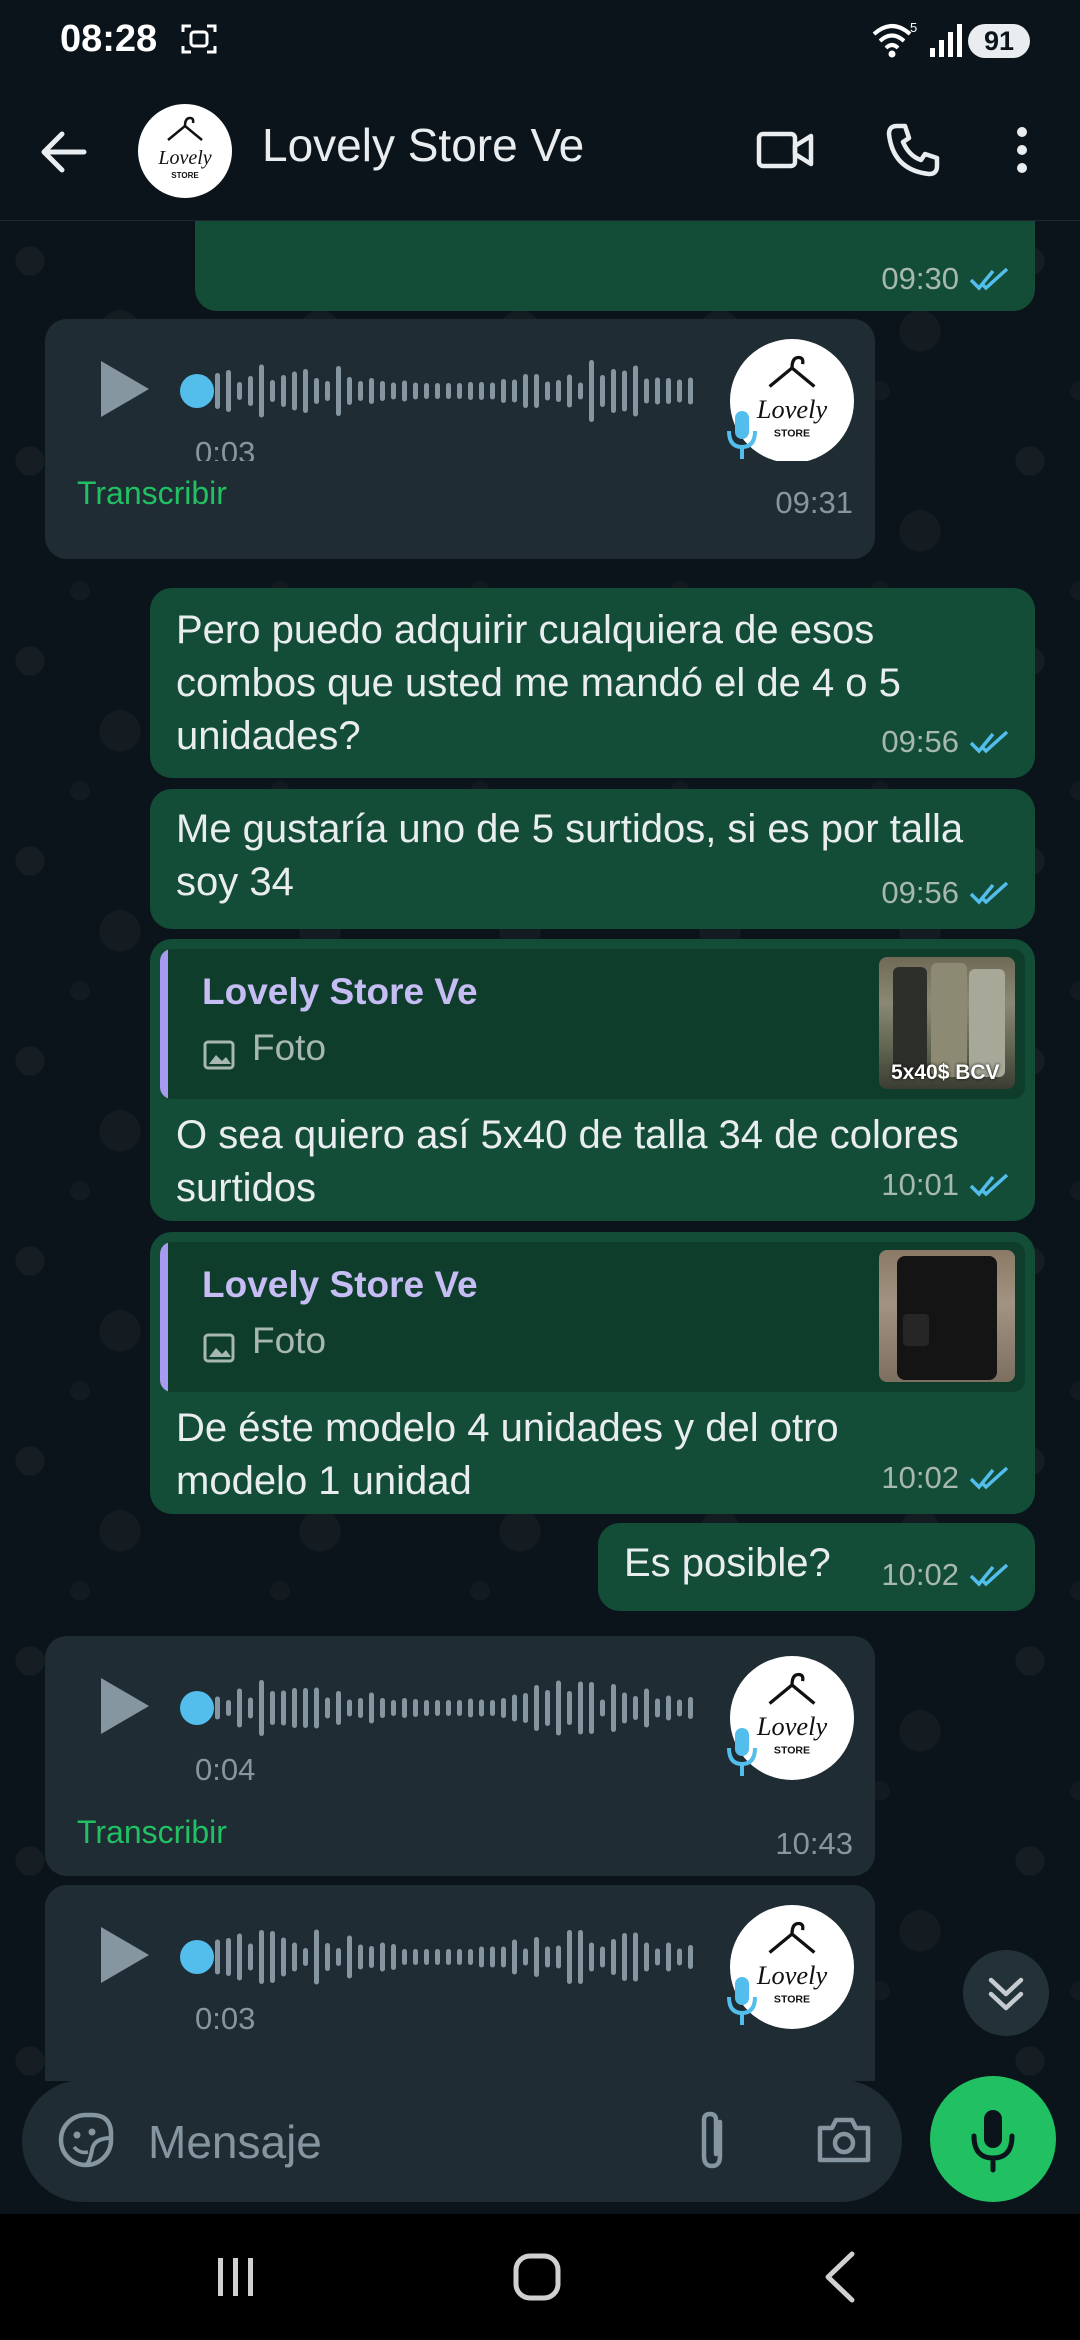  I want to click on message-time: 09:31, so click(814, 502).